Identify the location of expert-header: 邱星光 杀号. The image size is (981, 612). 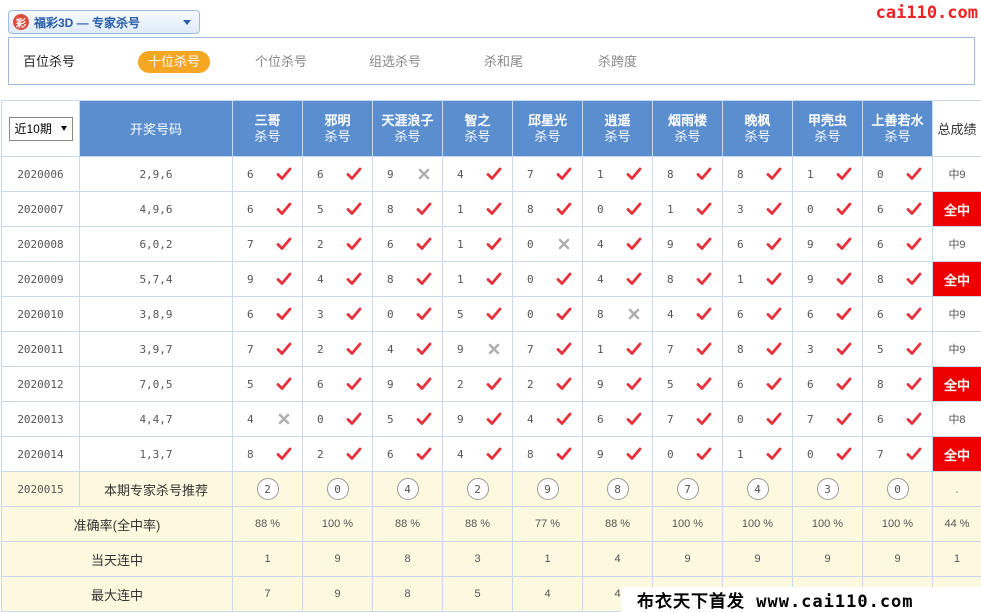
(547, 128).